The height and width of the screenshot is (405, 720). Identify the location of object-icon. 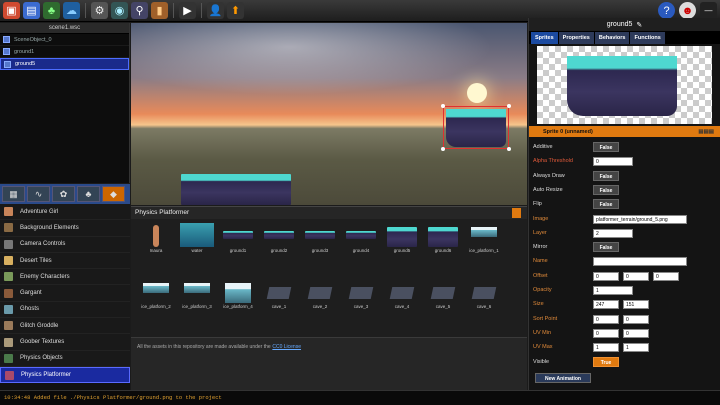
(7, 64).